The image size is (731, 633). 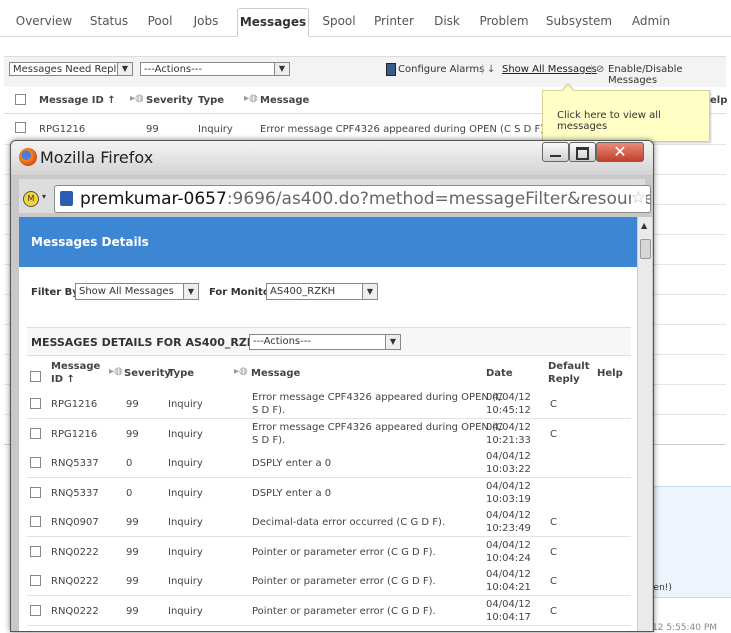 What do you see at coordinates (394, 21) in the screenshot?
I see `tab-printer: Printer` at bounding box center [394, 21].